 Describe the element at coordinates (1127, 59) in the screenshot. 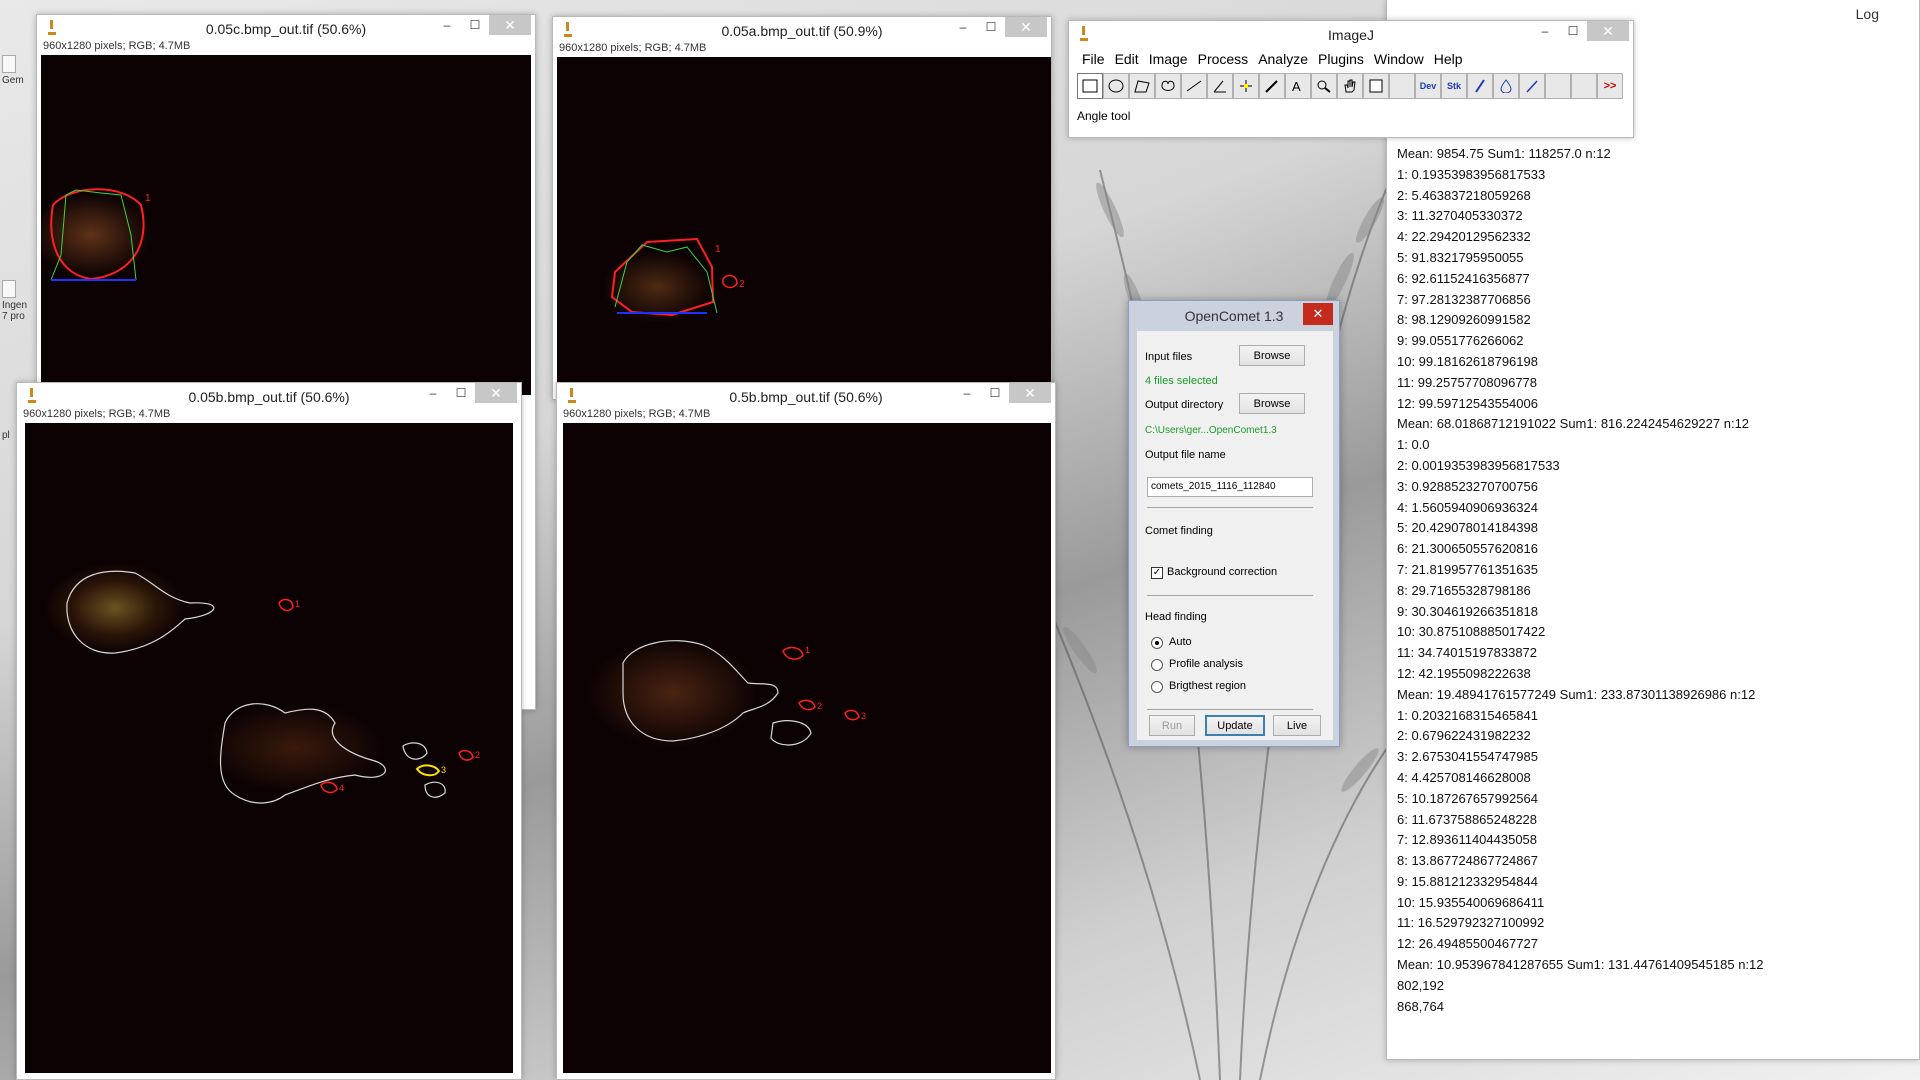

I see `menu-edit: Edit` at that location.